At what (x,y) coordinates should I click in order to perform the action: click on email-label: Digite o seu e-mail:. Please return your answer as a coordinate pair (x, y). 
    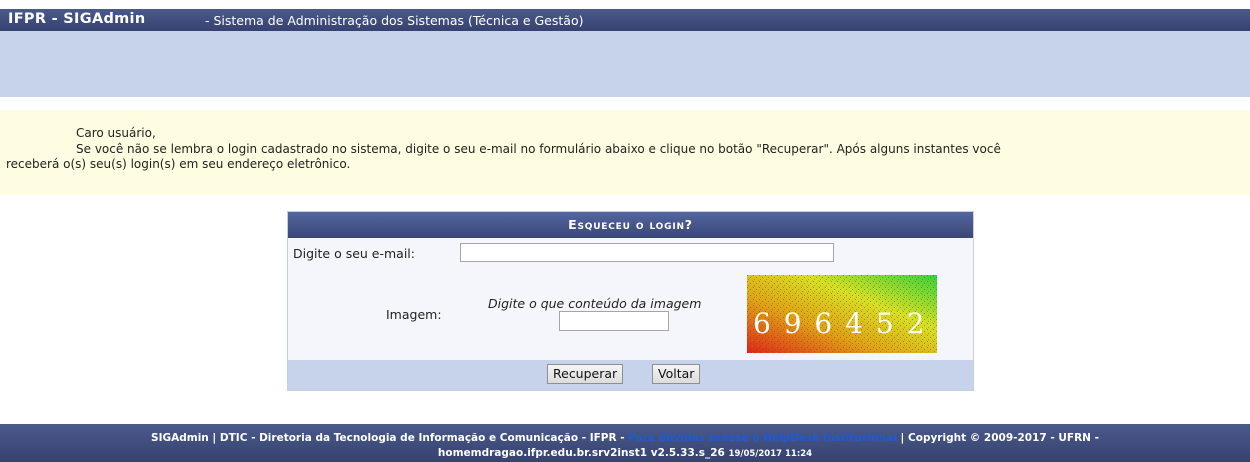
    Looking at the image, I should click on (354, 253).